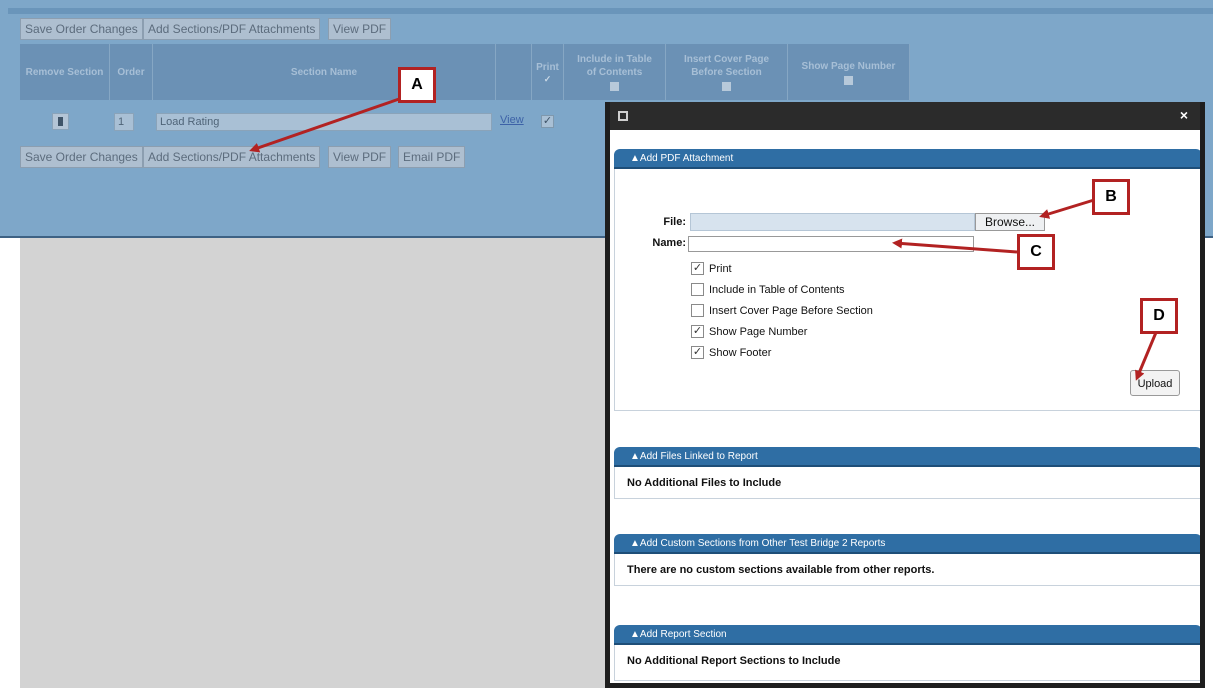 The width and height of the screenshot is (1213, 698). Describe the element at coordinates (697, 331) in the screenshot. I see `option-page-number-checkbox: ✓` at that location.